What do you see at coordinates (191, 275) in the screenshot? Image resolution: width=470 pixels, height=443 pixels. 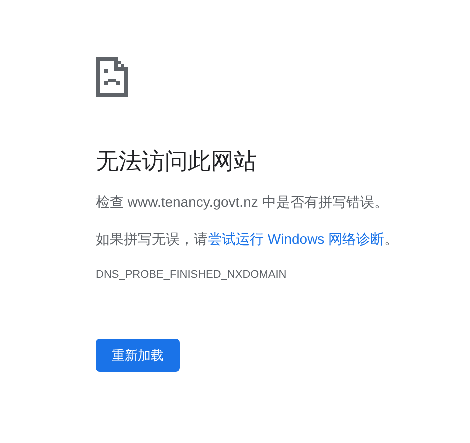 I see `error-code: DNS_PROBE_FINISHED_NXDOMAIN` at bounding box center [191, 275].